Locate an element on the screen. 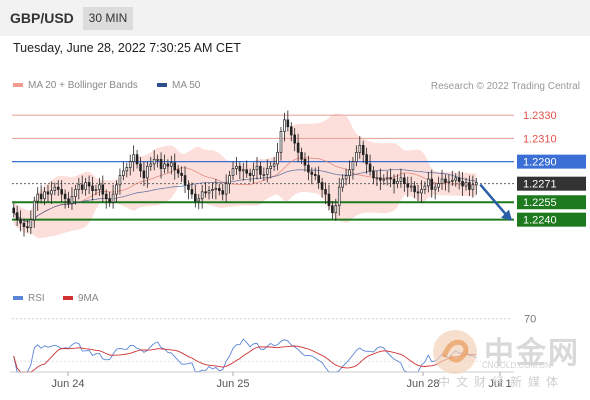 This screenshot has height=400, width=590. level-label-1.2240: 1.2240 is located at coordinates (540, 221).